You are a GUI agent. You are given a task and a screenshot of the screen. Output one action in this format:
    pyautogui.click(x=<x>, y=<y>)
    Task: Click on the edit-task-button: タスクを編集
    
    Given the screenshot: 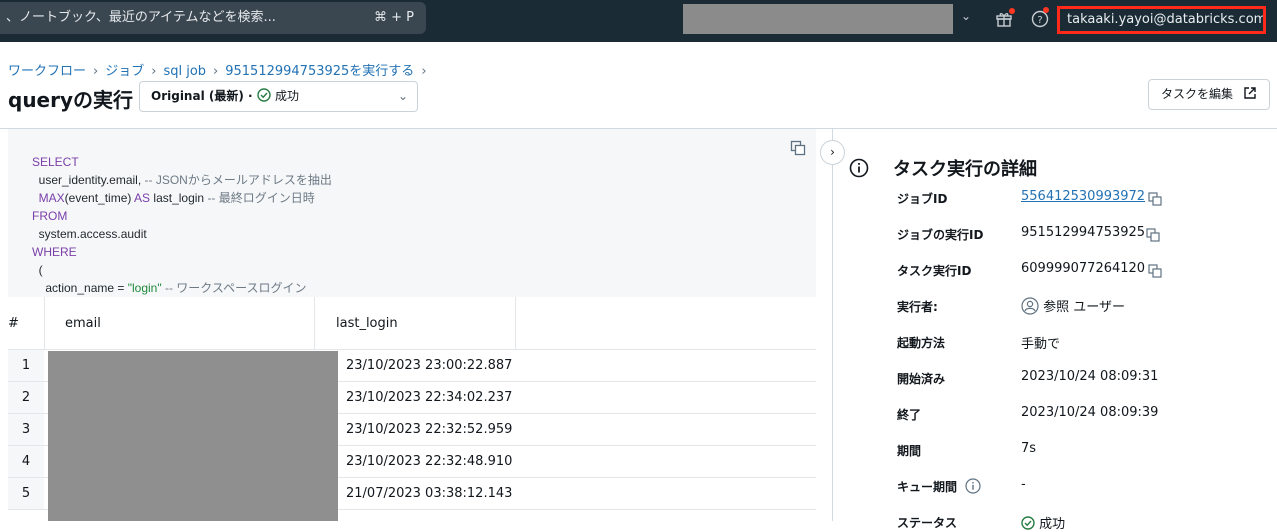 What is the action you would take?
    pyautogui.click(x=1209, y=94)
    